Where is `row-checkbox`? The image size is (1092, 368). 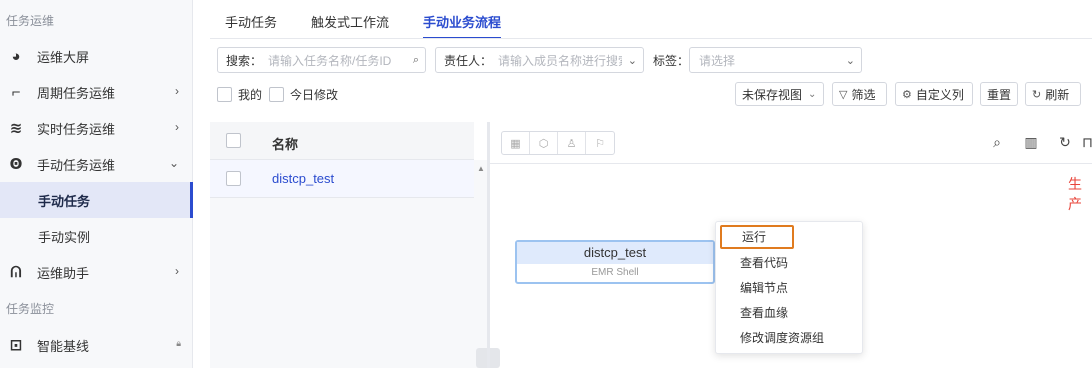 row-checkbox is located at coordinates (233, 178).